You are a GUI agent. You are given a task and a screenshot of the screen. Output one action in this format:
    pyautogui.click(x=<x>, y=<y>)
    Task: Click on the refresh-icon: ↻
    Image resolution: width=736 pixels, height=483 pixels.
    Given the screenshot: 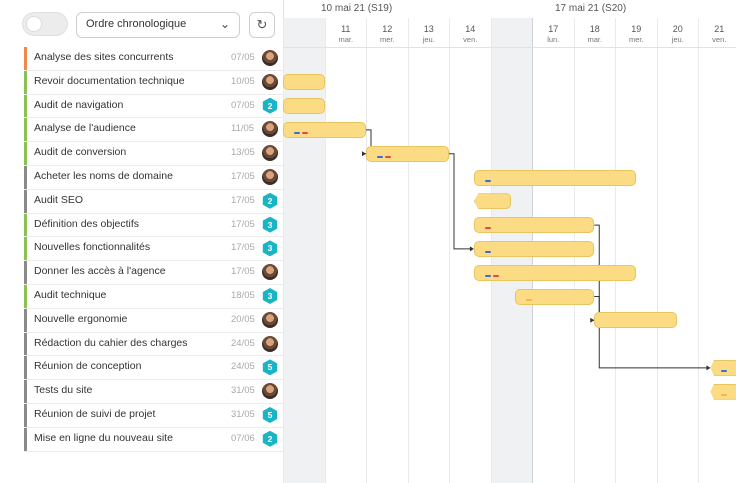 What is the action you would take?
    pyautogui.click(x=262, y=24)
    